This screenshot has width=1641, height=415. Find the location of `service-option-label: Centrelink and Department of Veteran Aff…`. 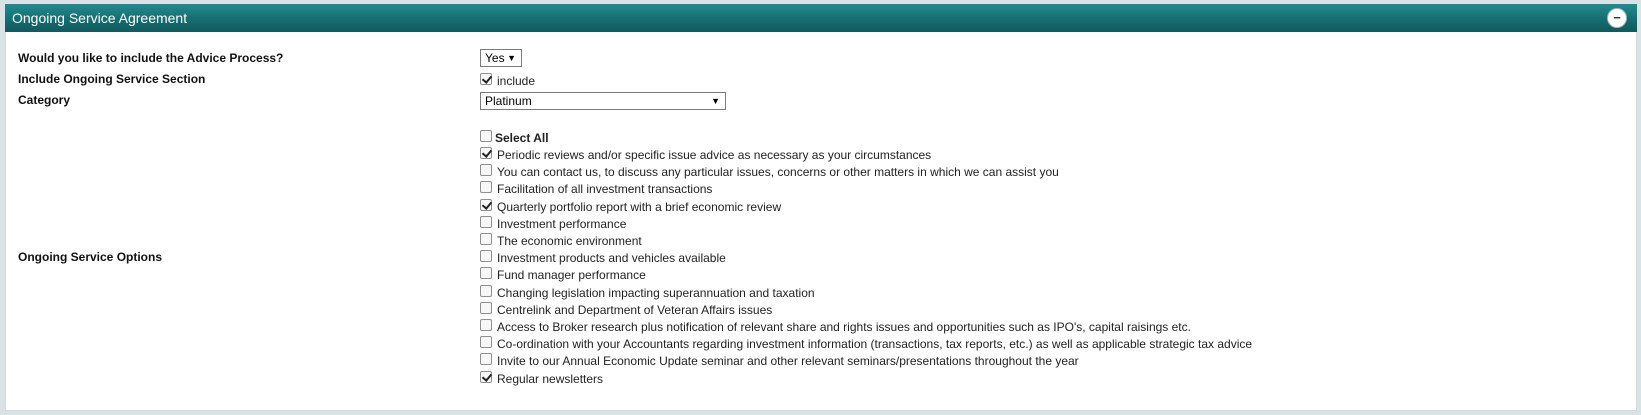

service-option-label: Centrelink and Department of Veteran Aff… is located at coordinates (635, 309).